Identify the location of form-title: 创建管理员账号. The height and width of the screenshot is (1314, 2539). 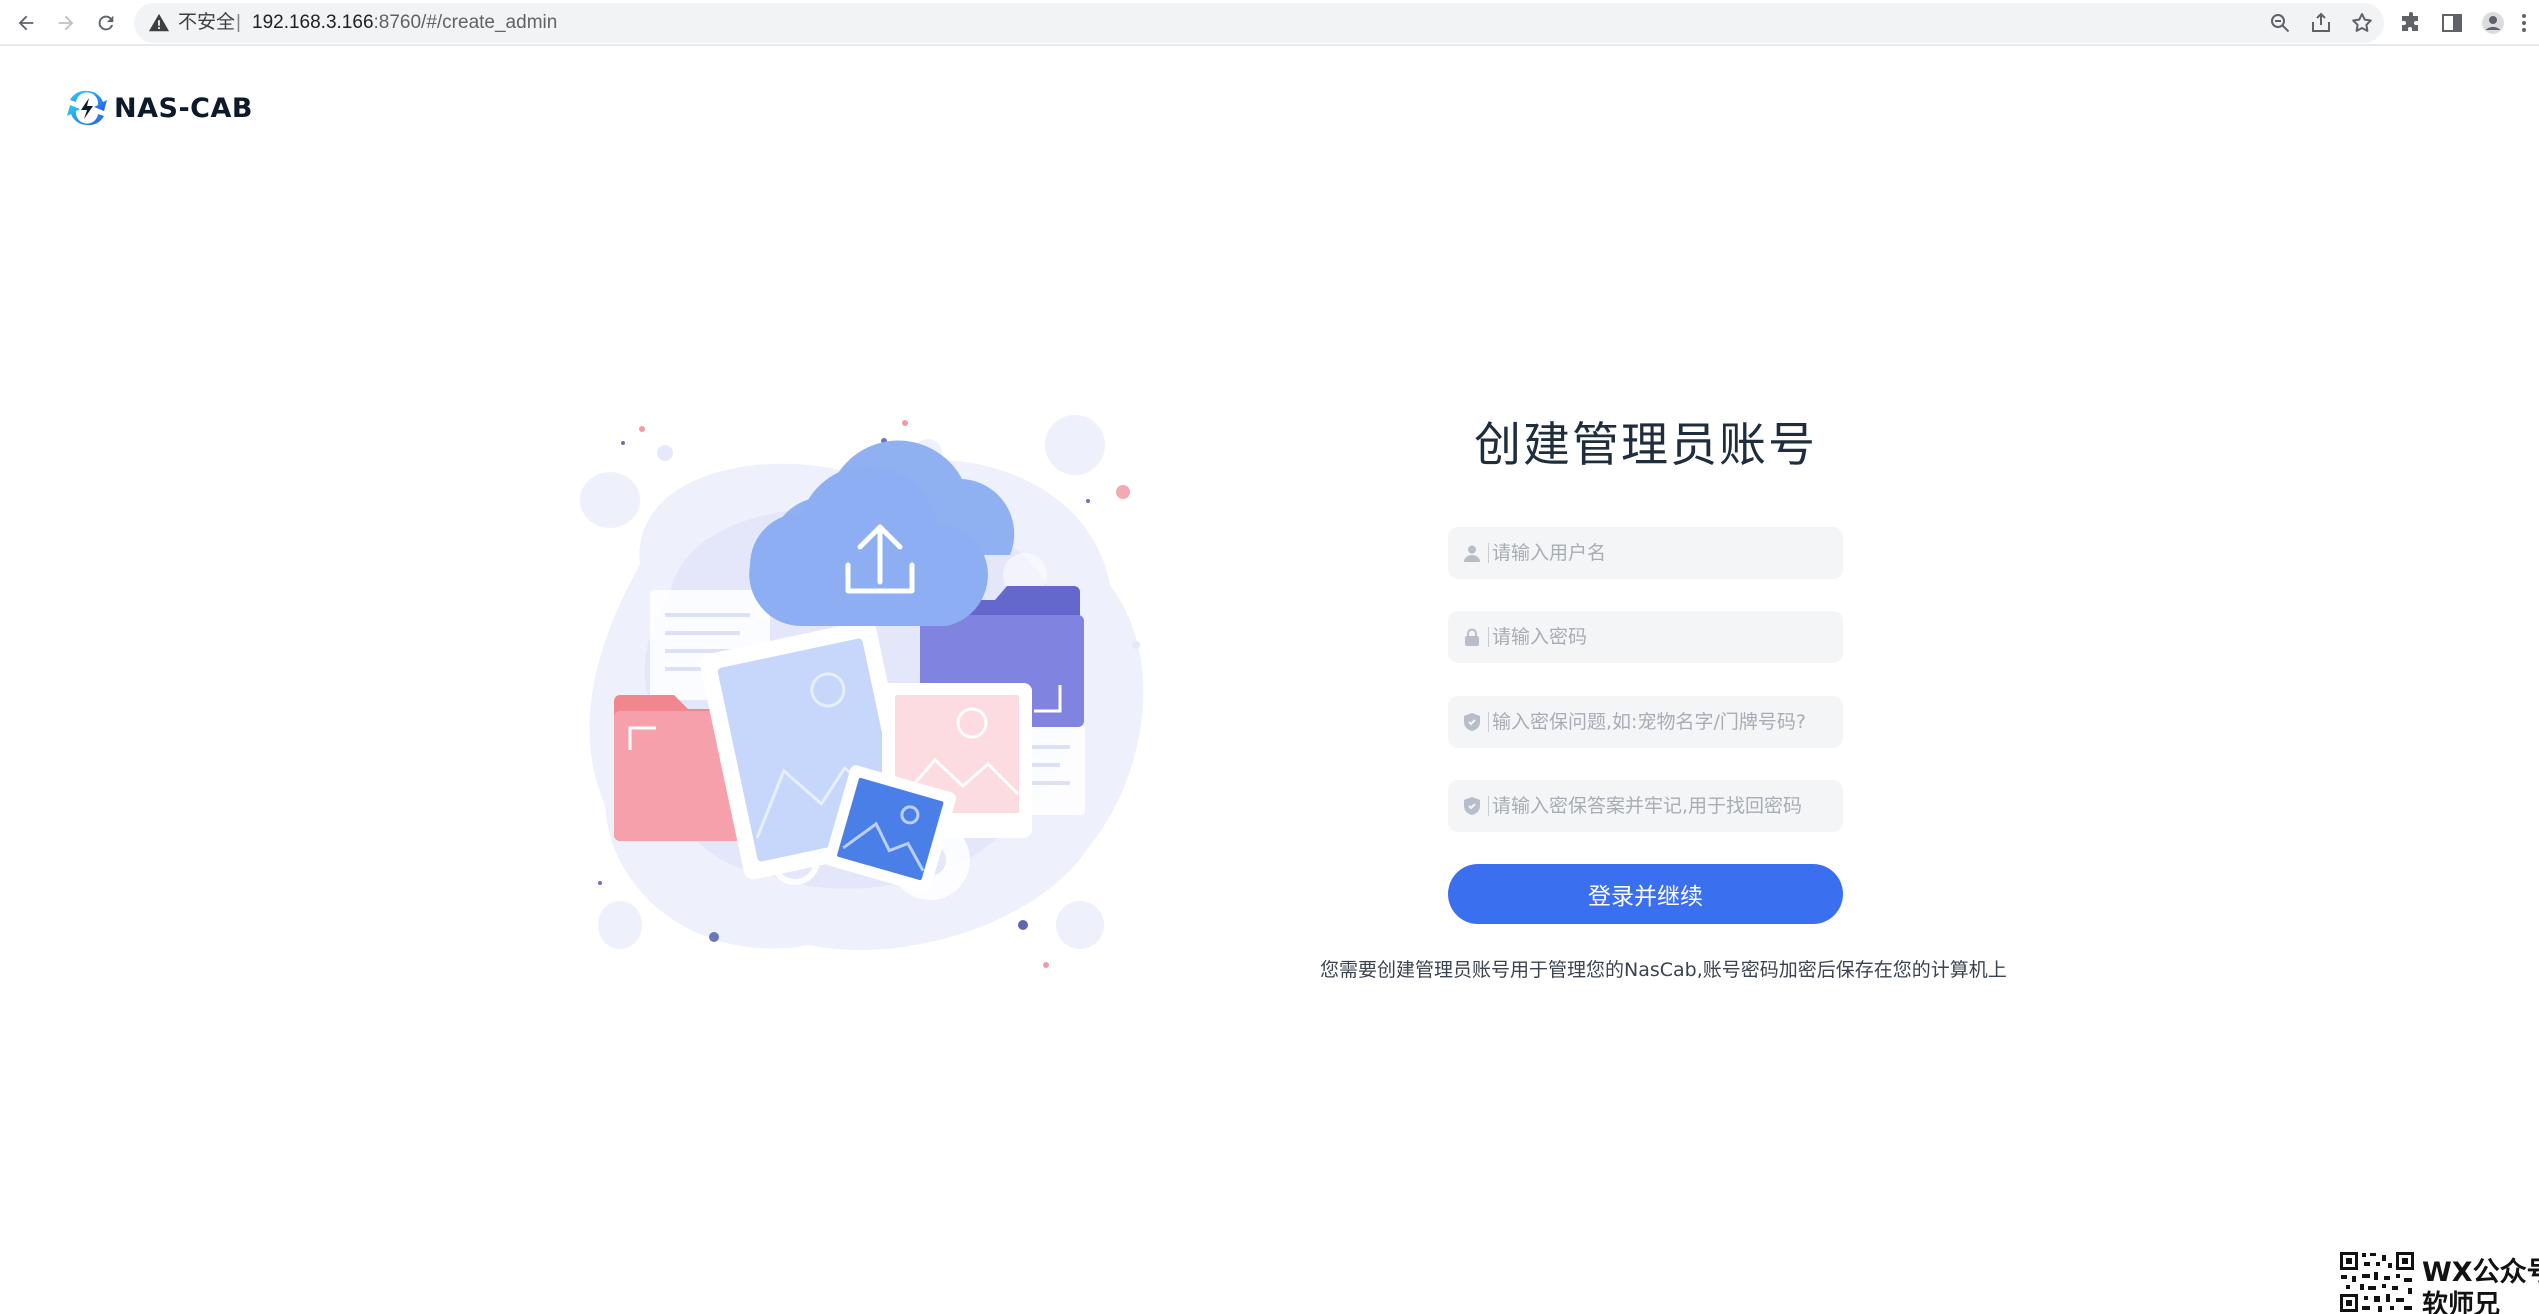
(1645, 444).